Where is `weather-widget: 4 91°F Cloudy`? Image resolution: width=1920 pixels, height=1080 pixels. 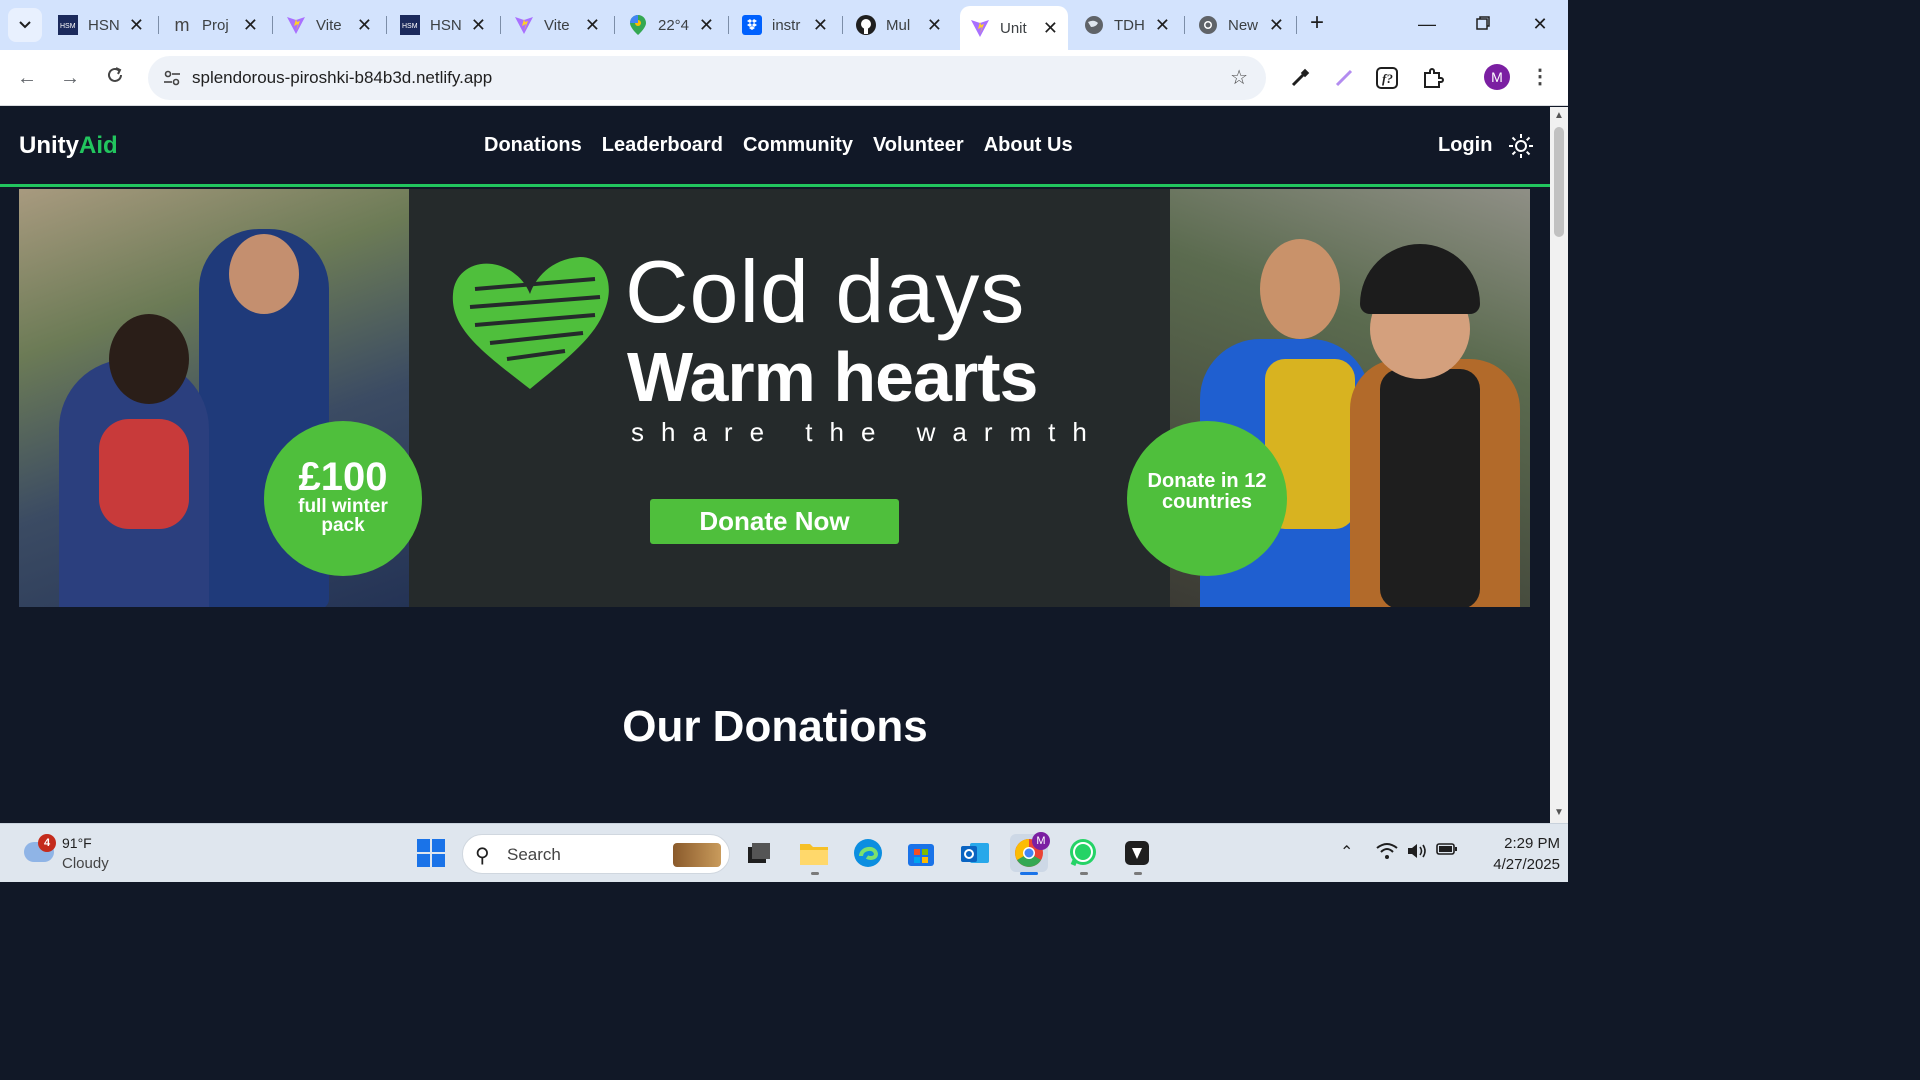 weather-widget: 4 91°F Cloudy is located at coordinates (80, 854).